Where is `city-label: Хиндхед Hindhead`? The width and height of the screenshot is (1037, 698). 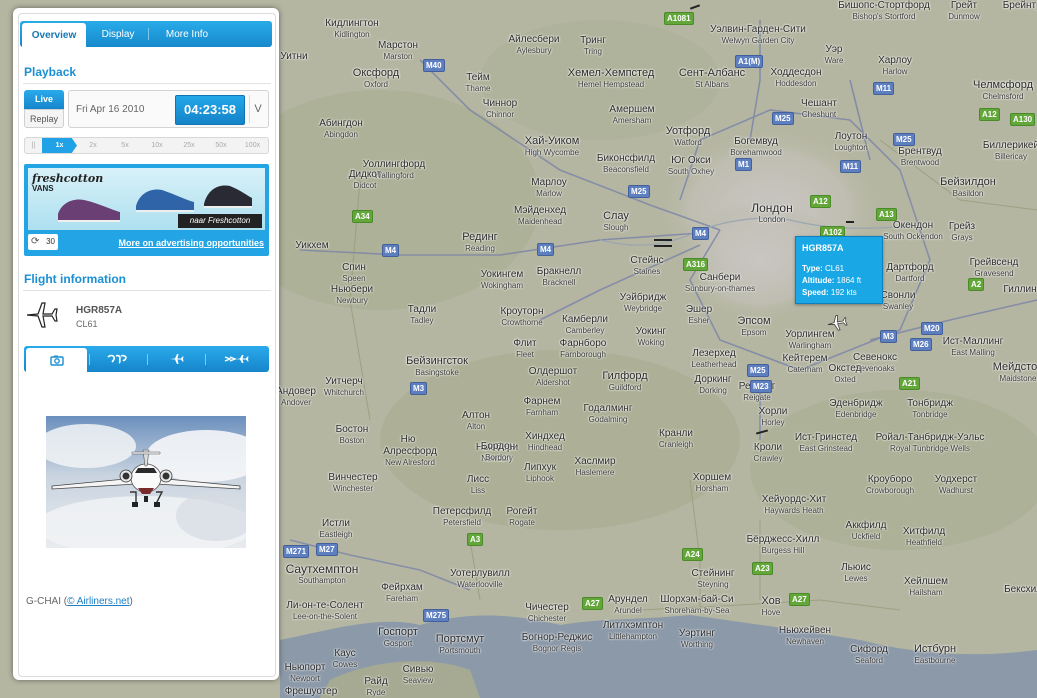 city-label: Хиндхед Hindhead is located at coordinates (545, 441).